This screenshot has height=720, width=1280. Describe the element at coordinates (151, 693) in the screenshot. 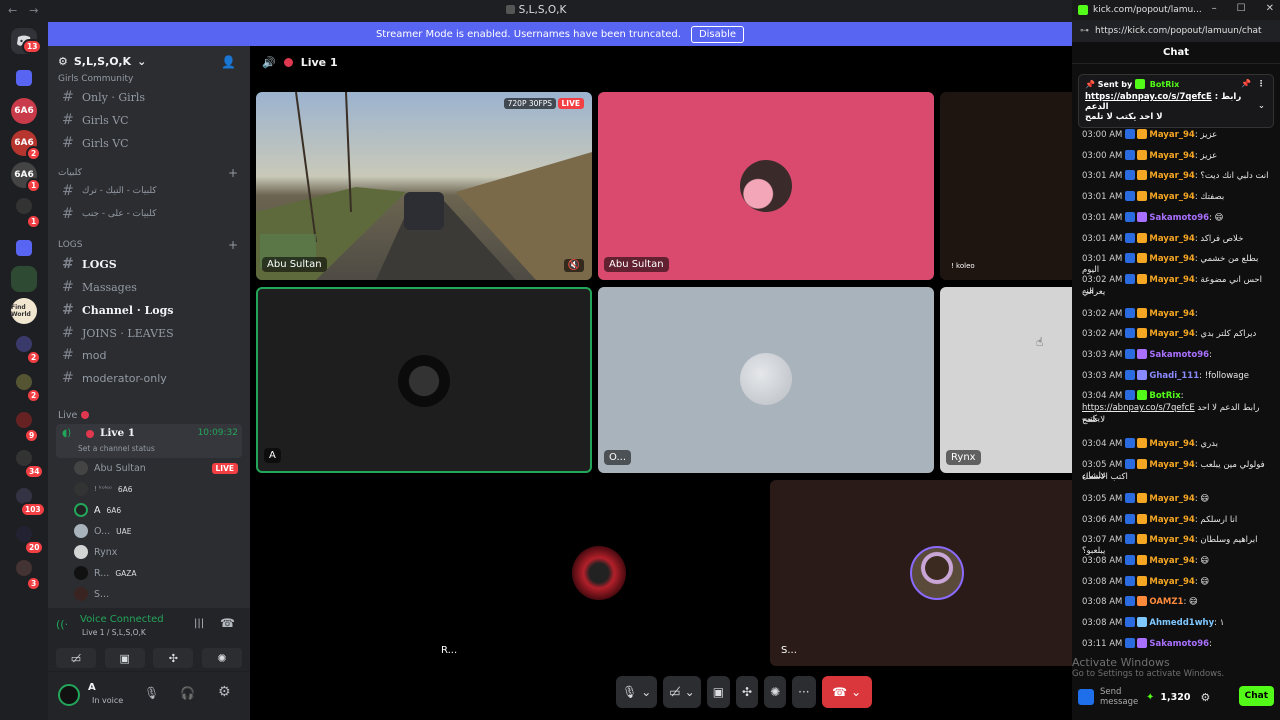

I see `mic-icon: 🎙` at that location.